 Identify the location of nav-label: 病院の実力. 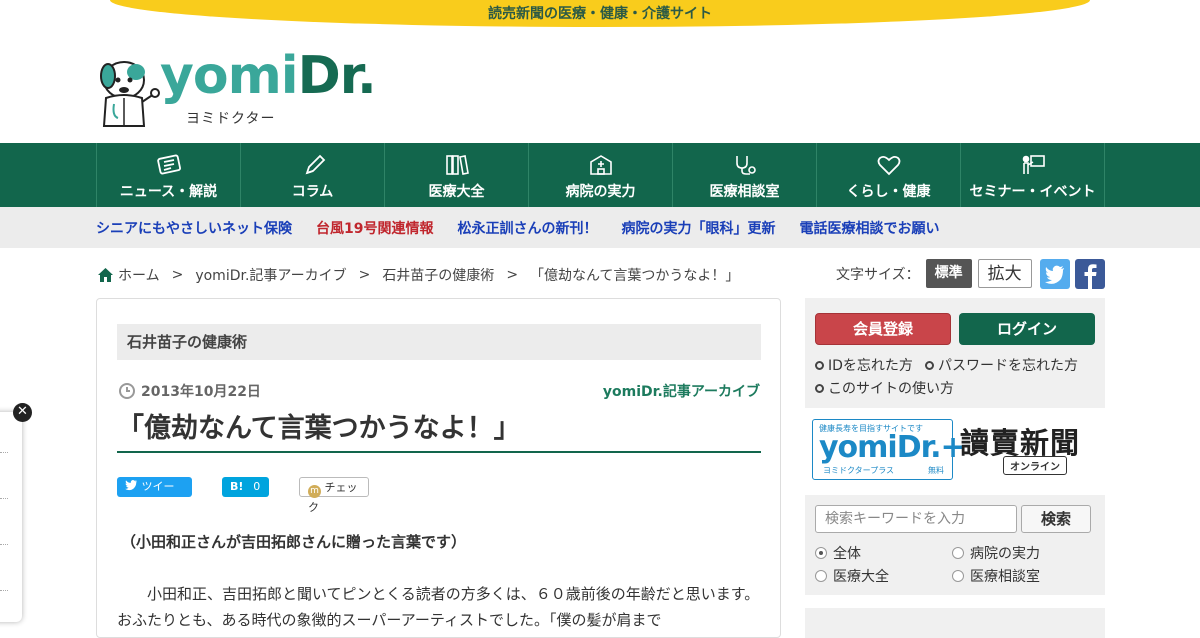
(600, 192).